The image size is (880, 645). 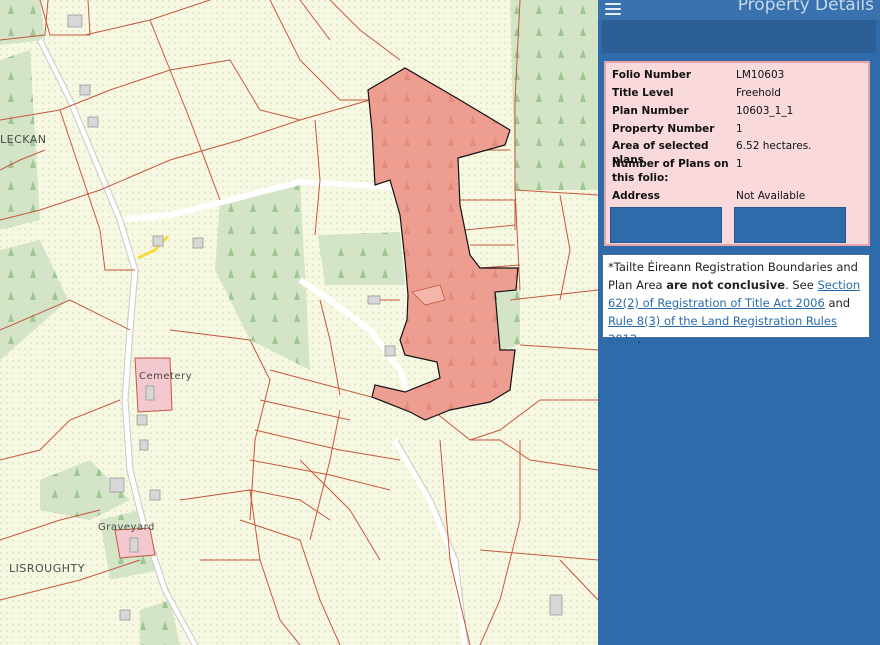 I want to click on plans-count-label: Number of Plans on this folio:, so click(x=670, y=171).